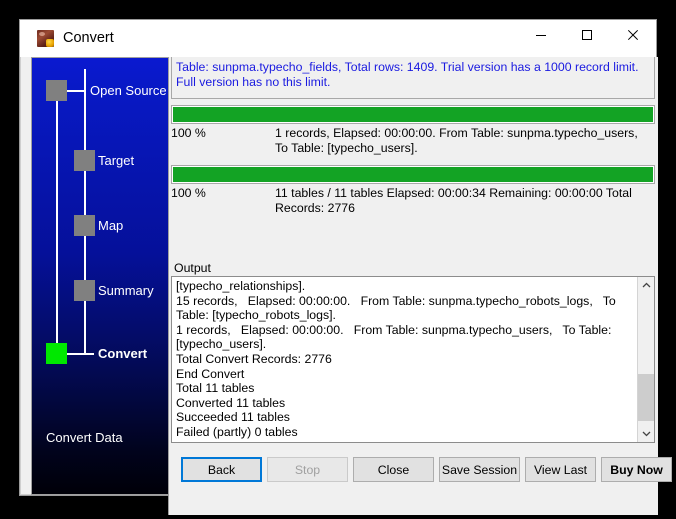  I want to click on table-progress-fill, so click(413, 114).